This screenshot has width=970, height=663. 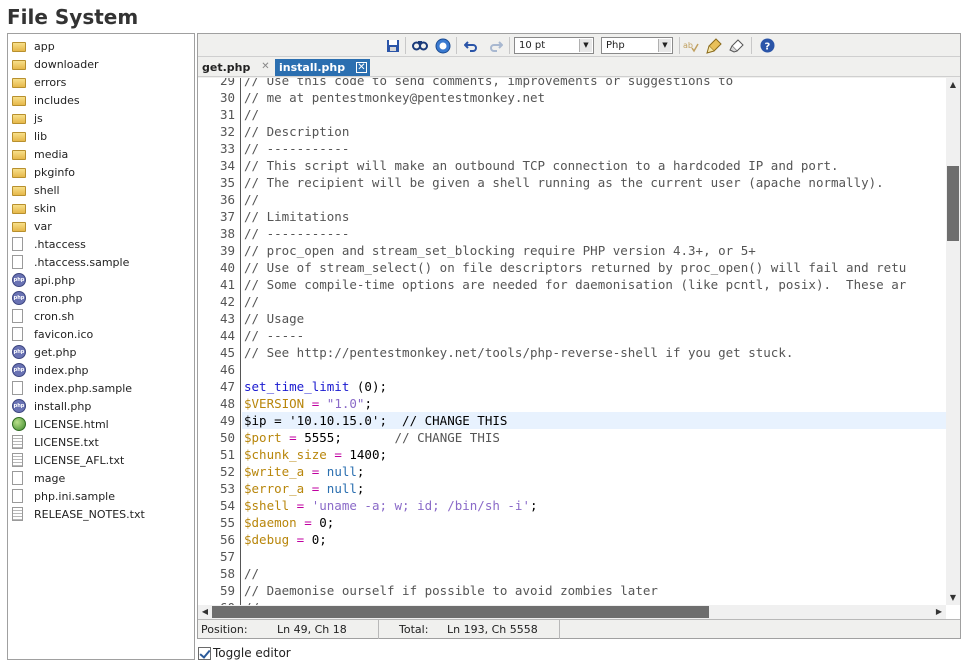 I want to click on tree-item: skin, so click(x=102, y=208).